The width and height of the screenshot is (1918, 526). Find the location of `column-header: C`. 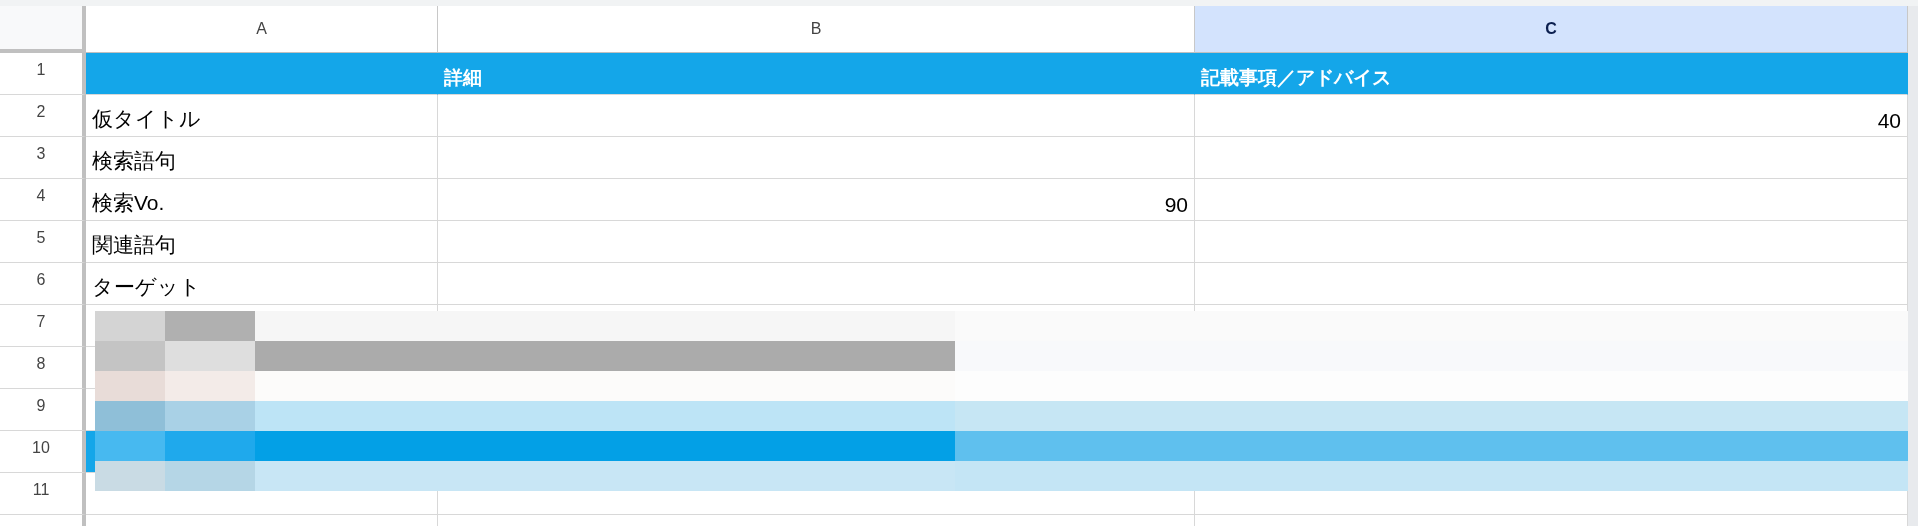

column-header: C is located at coordinates (1551, 29).